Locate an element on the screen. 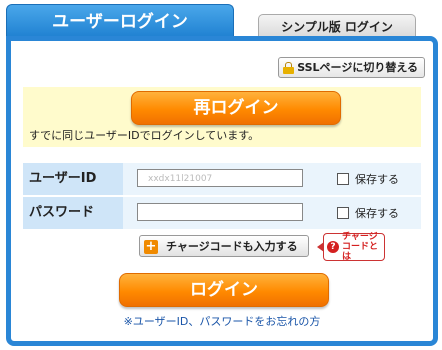 The image size is (442, 350). plus-icon: + is located at coordinates (151, 246).